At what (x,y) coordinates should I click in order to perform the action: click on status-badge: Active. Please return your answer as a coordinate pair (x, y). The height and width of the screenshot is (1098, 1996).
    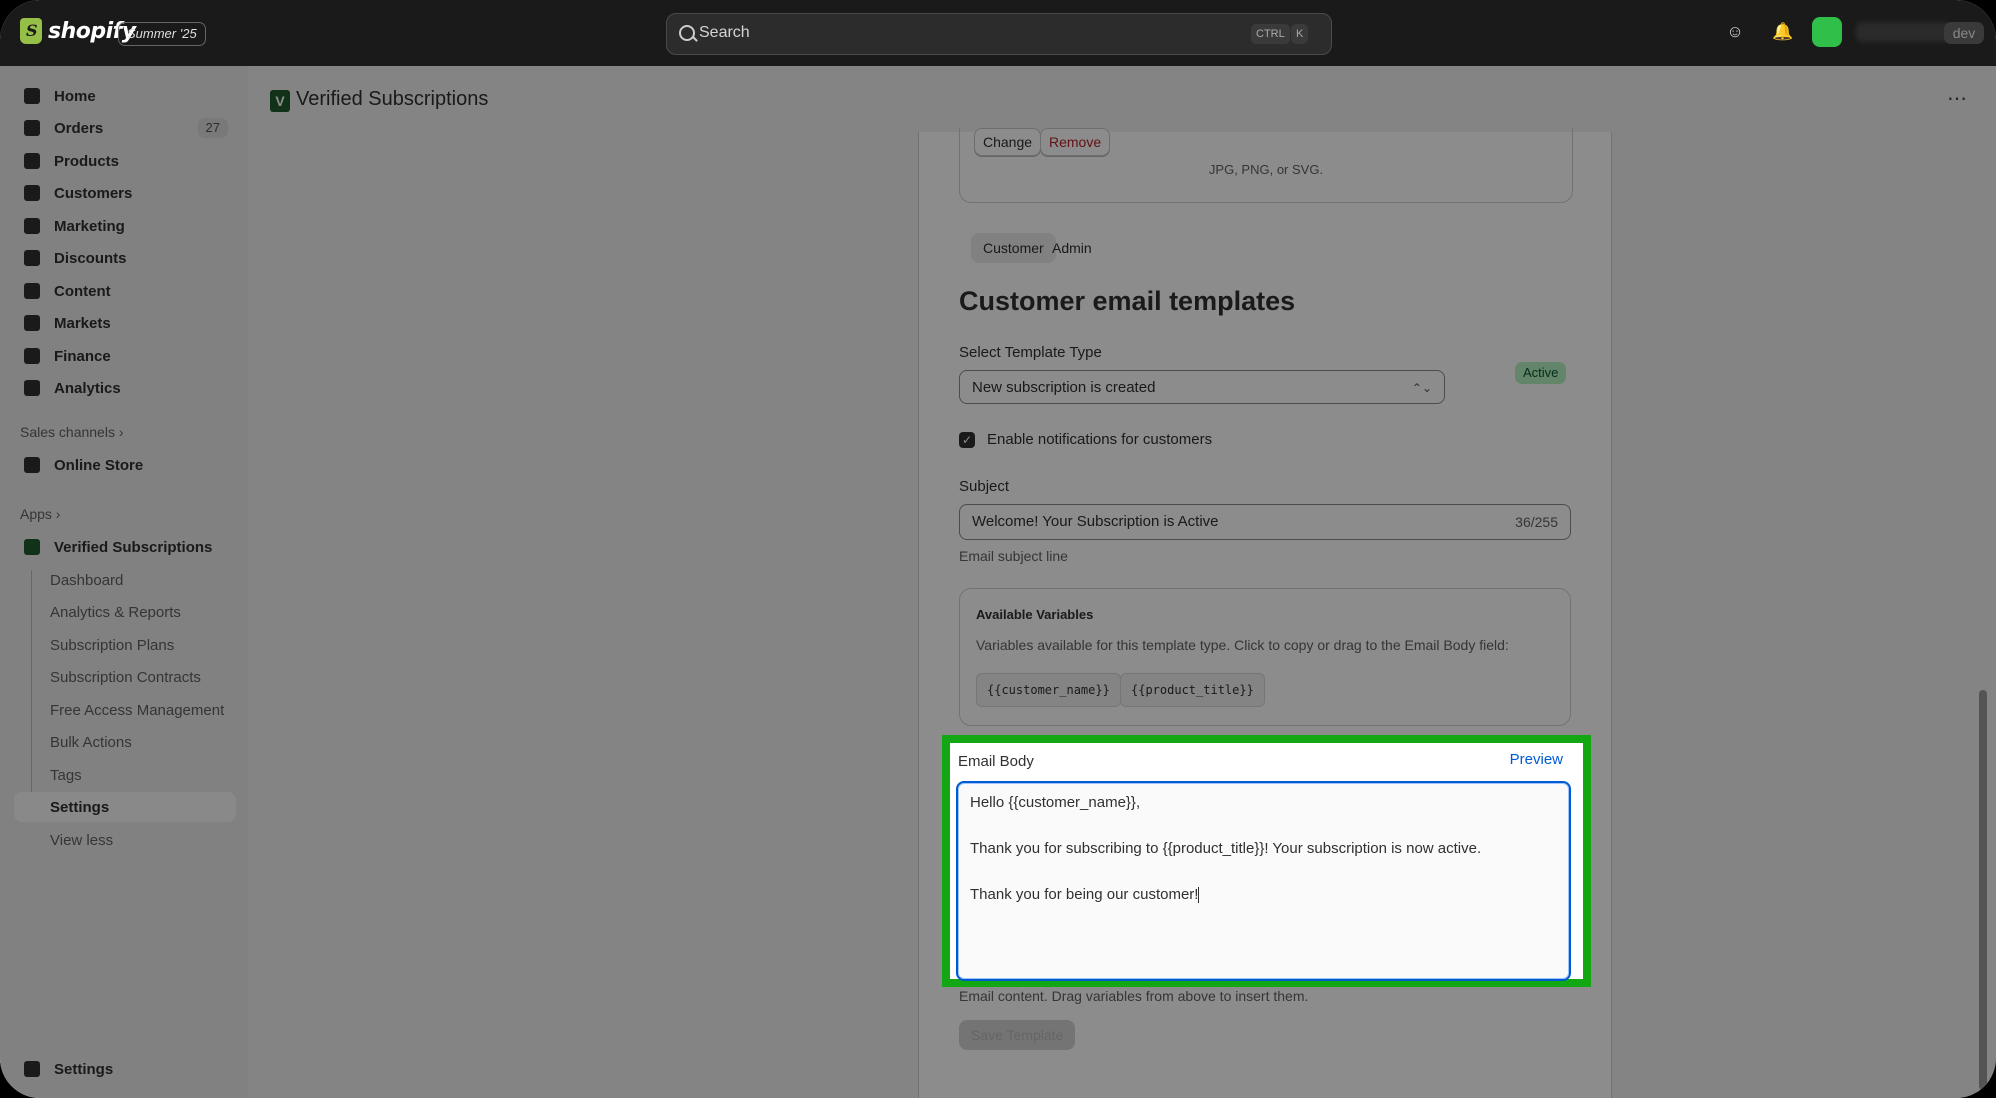
    Looking at the image, I should click on (1541, 373).